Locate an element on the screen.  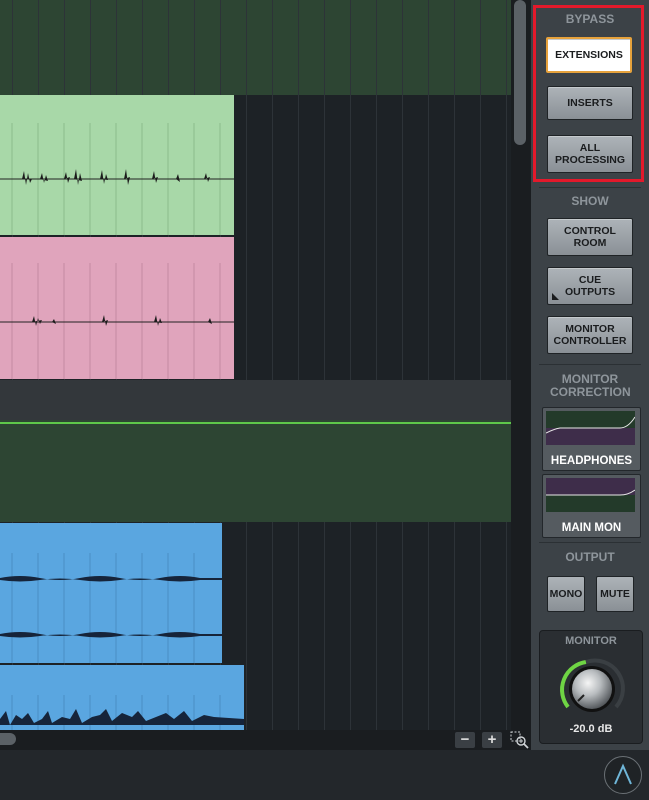
monitor-correction-text: MONITOR CORRECTION is located at coordinates (590, 385).